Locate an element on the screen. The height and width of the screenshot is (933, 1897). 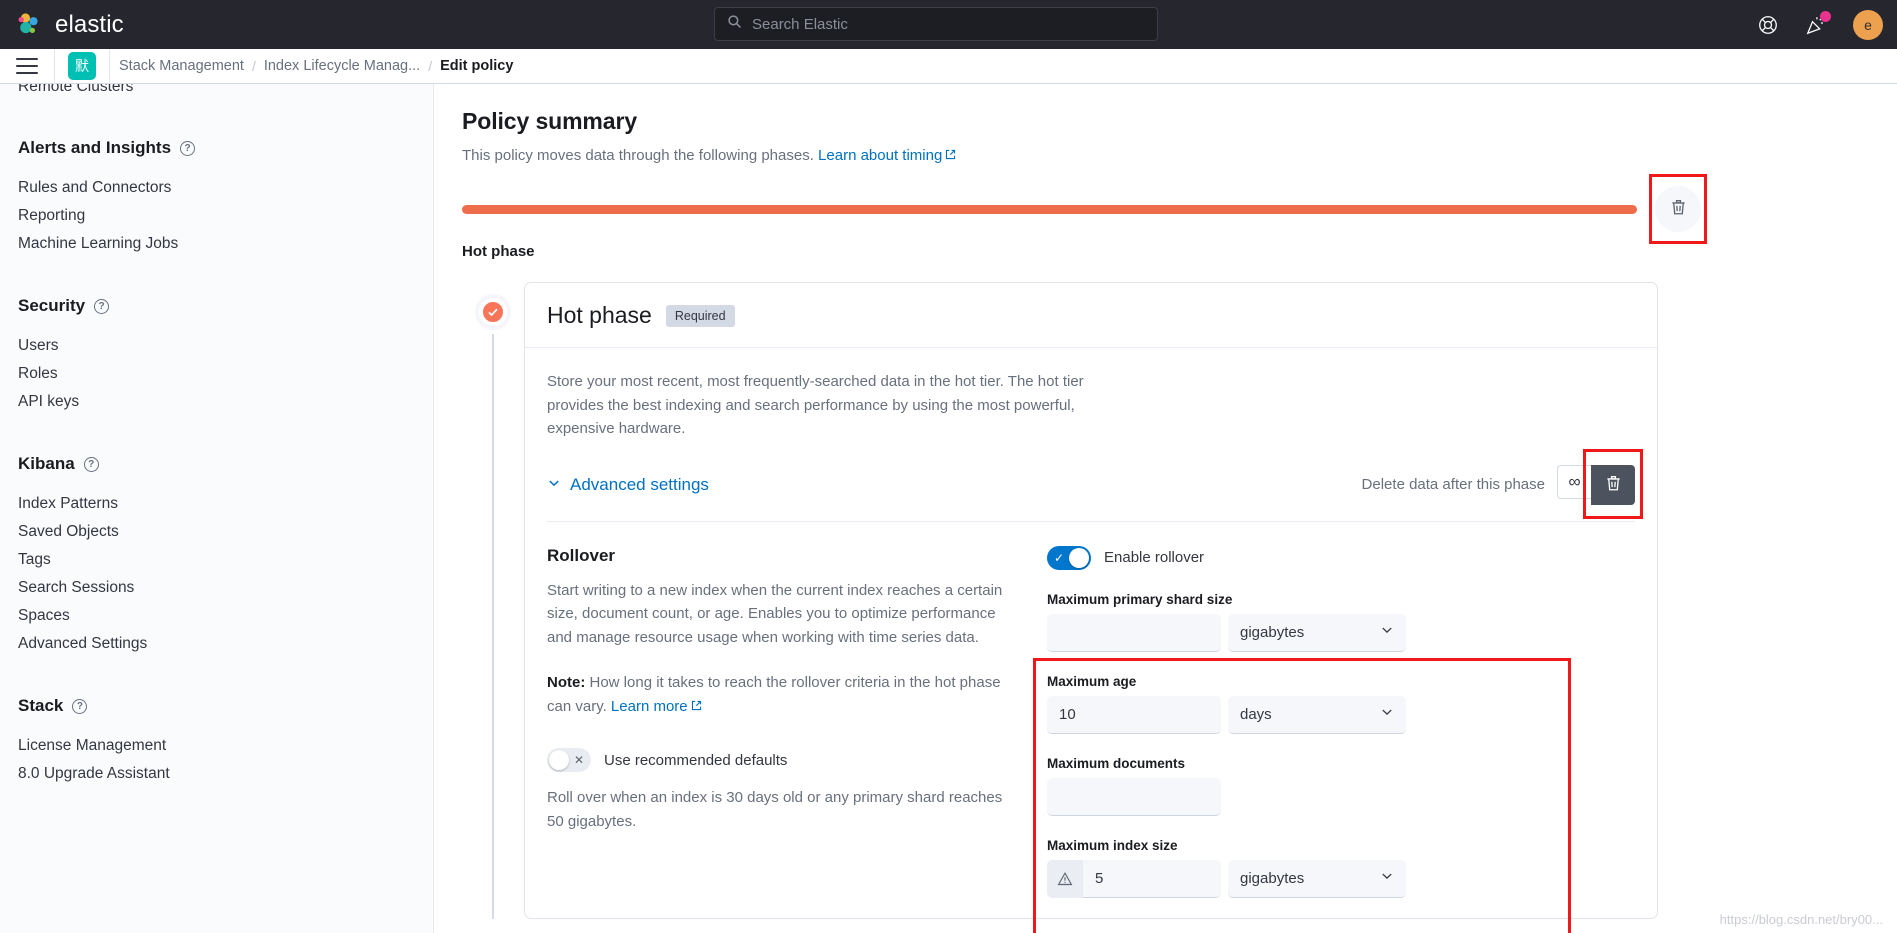
sidebar-group-title: Security ? is located at coordinates (225, 306).